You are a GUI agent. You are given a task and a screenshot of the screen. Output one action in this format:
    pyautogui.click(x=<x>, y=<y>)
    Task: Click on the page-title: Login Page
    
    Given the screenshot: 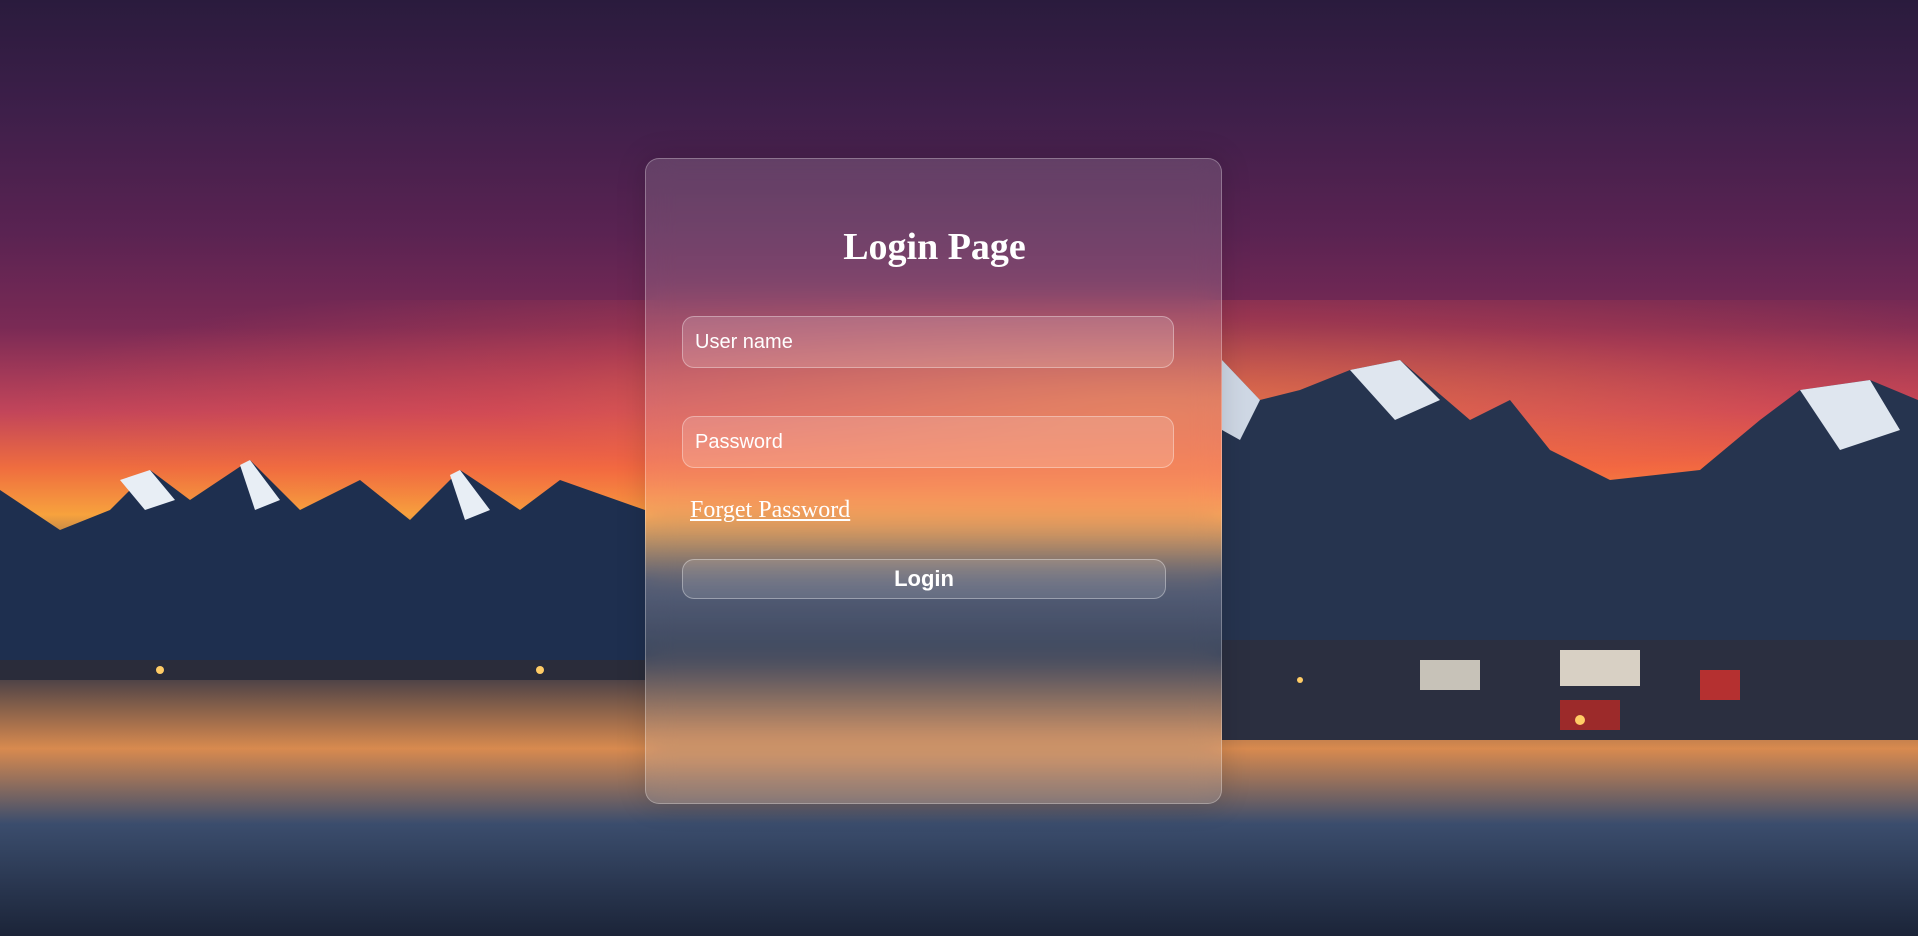 What is the action you would take?
    pyautogui.click(x=934, y=247)
    